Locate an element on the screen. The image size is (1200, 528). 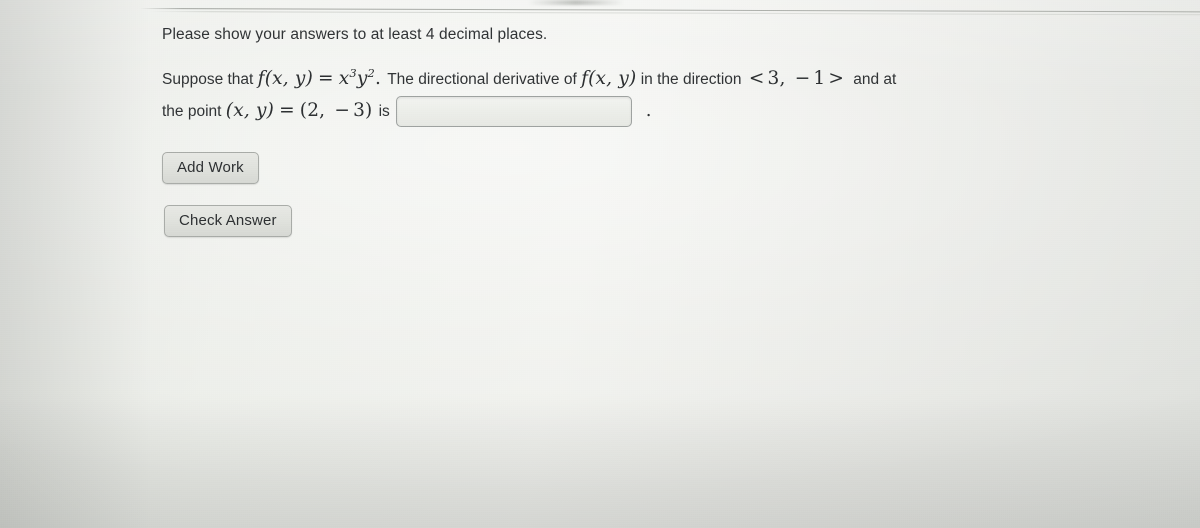
sentence-period: . is located at coordinates (648, 110).